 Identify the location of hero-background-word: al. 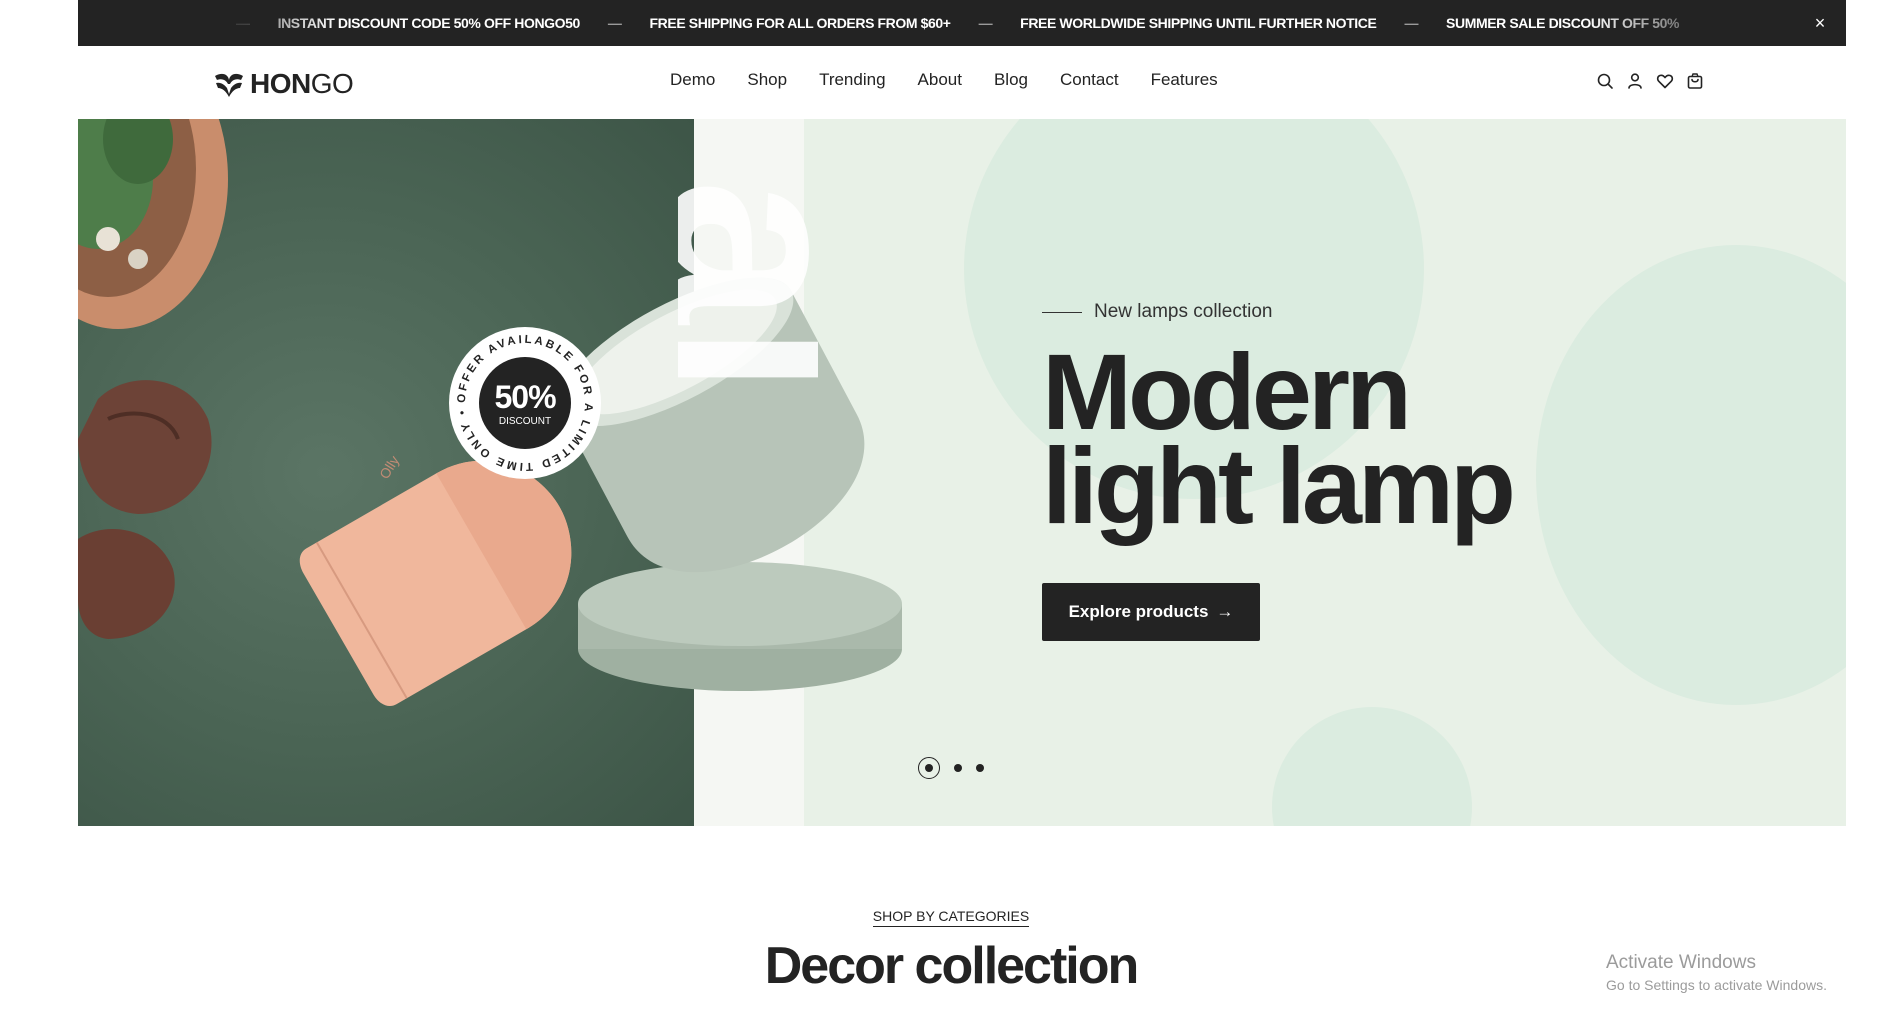
(748, 287).